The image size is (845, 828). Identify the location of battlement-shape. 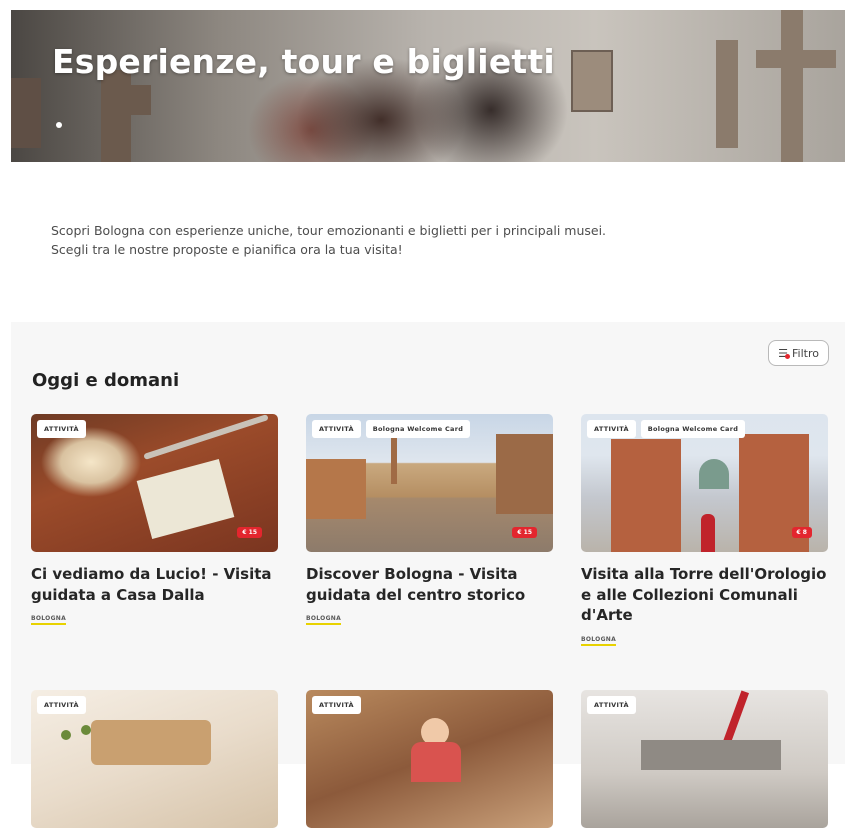
(646, 495).